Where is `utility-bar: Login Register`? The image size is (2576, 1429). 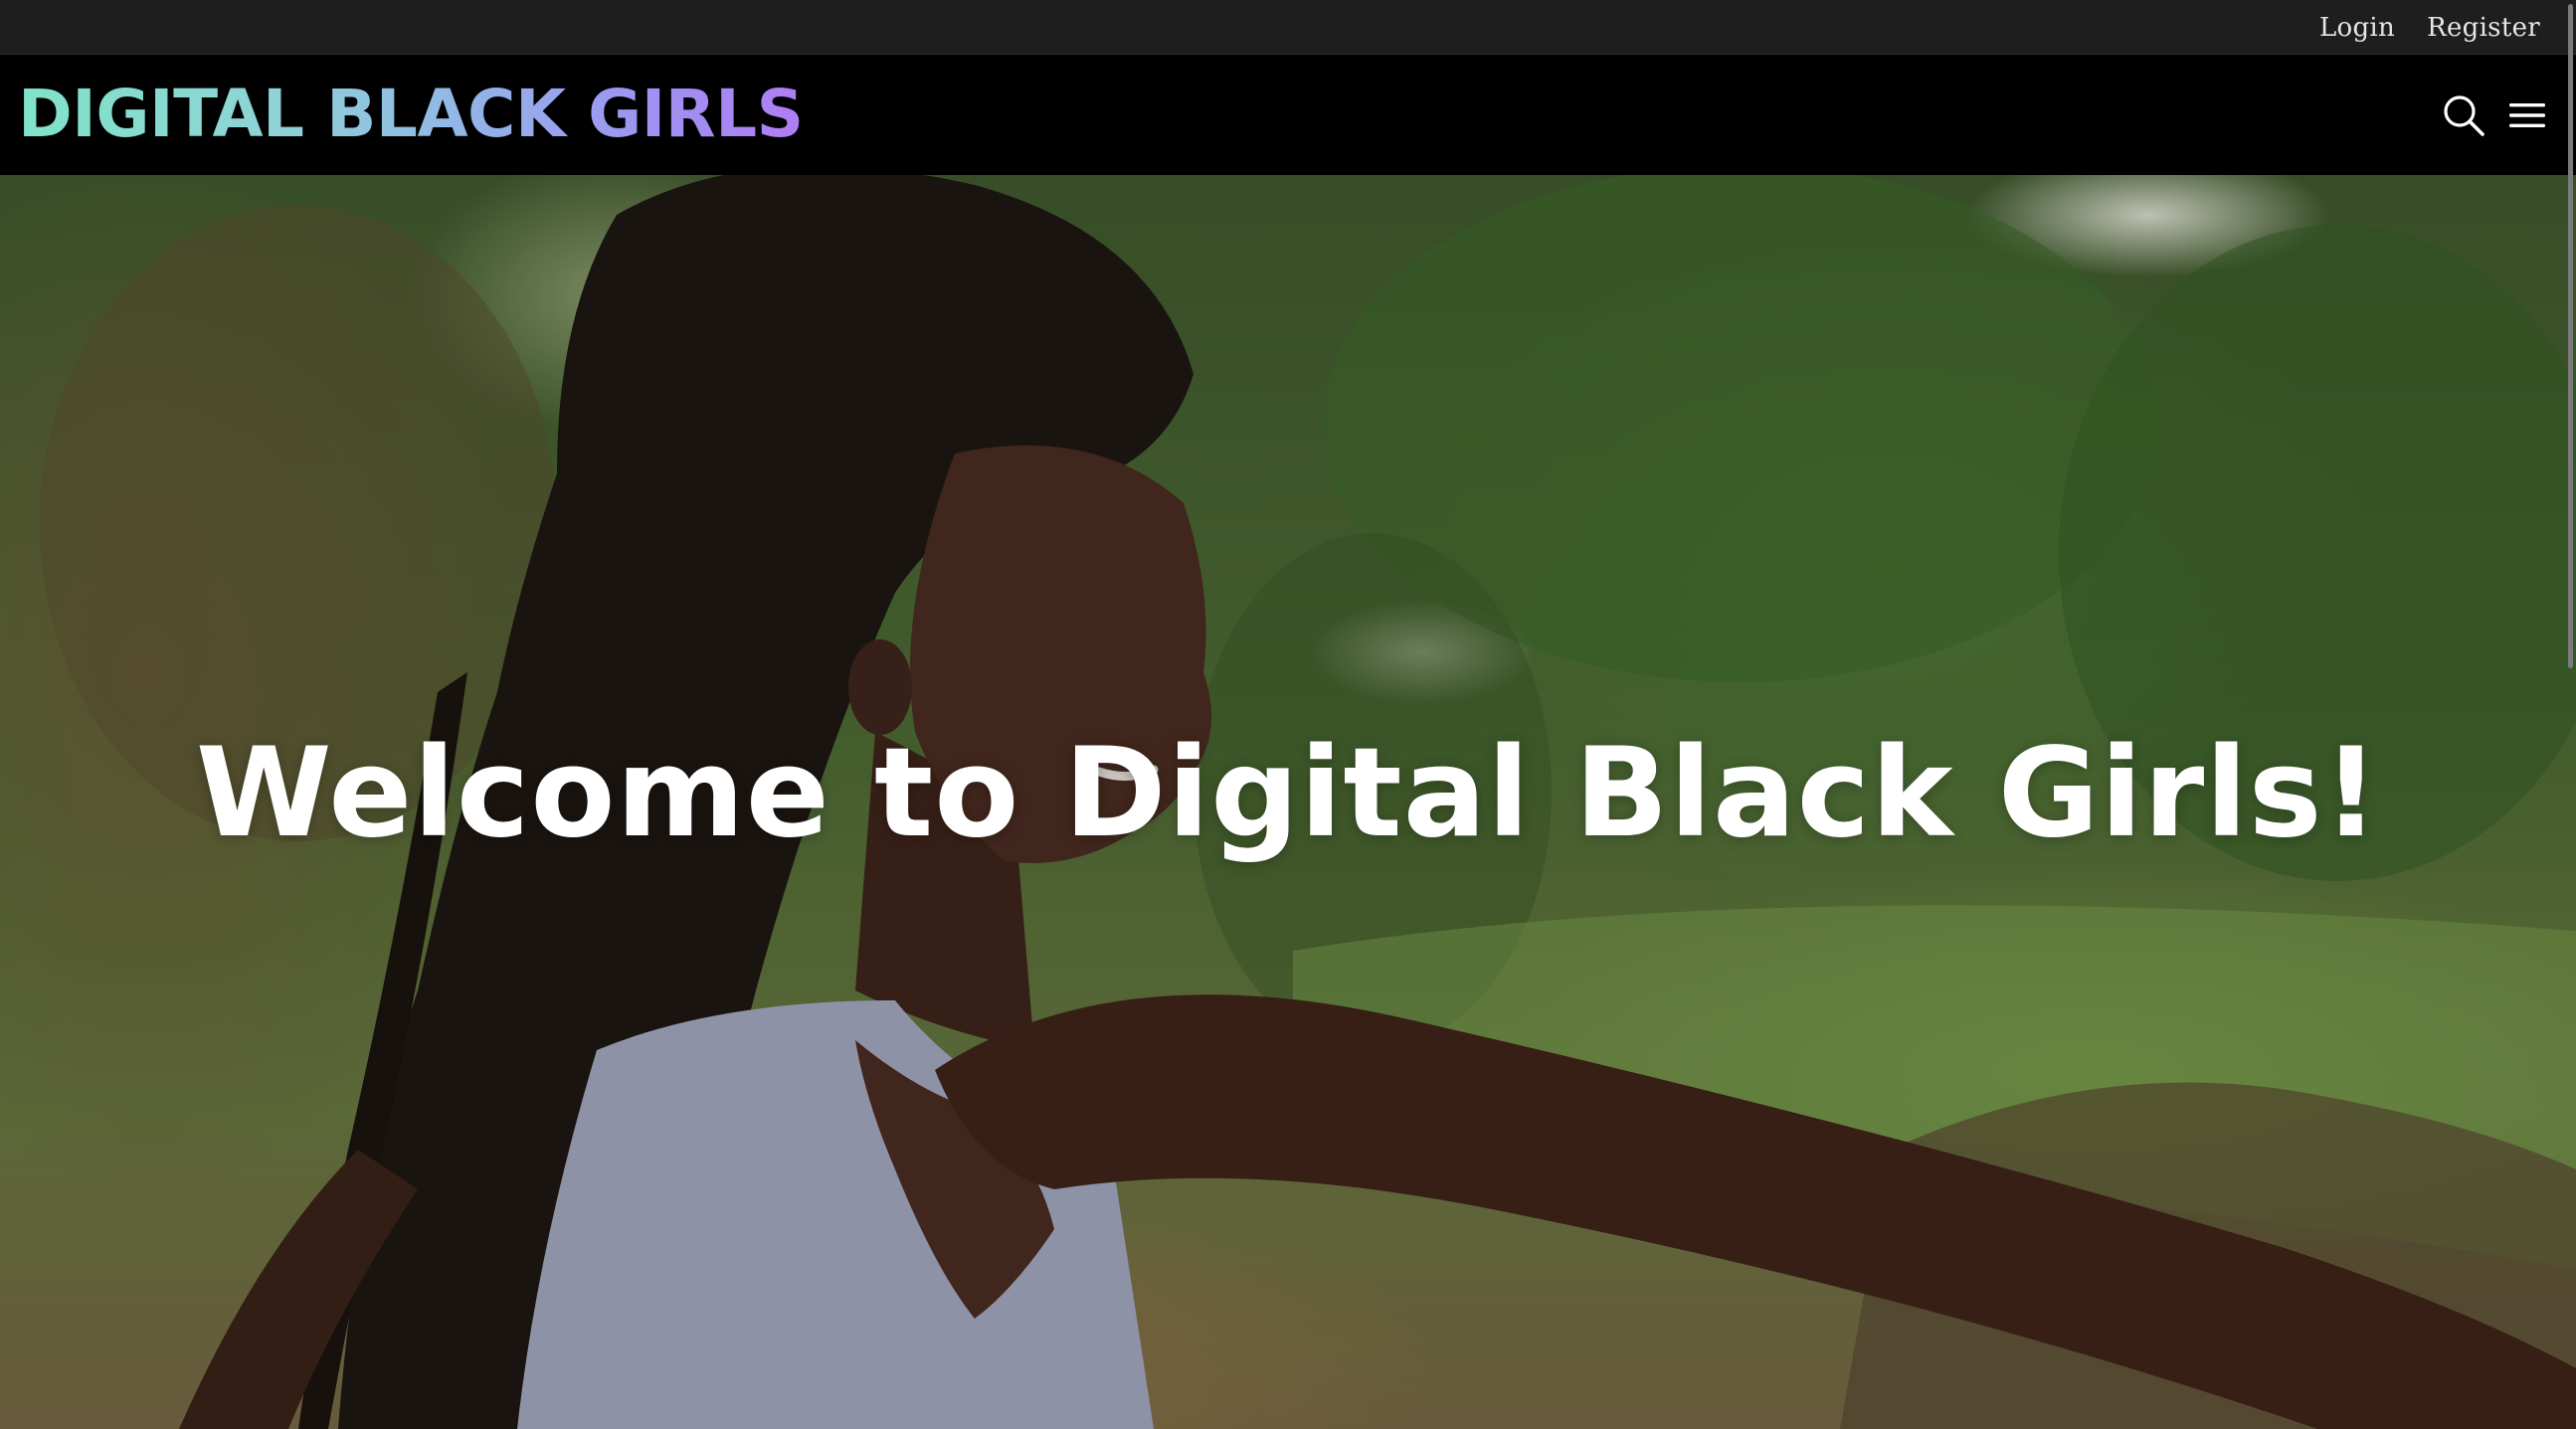 utility-bar: Login Register is located at coordinates (1288, 27).